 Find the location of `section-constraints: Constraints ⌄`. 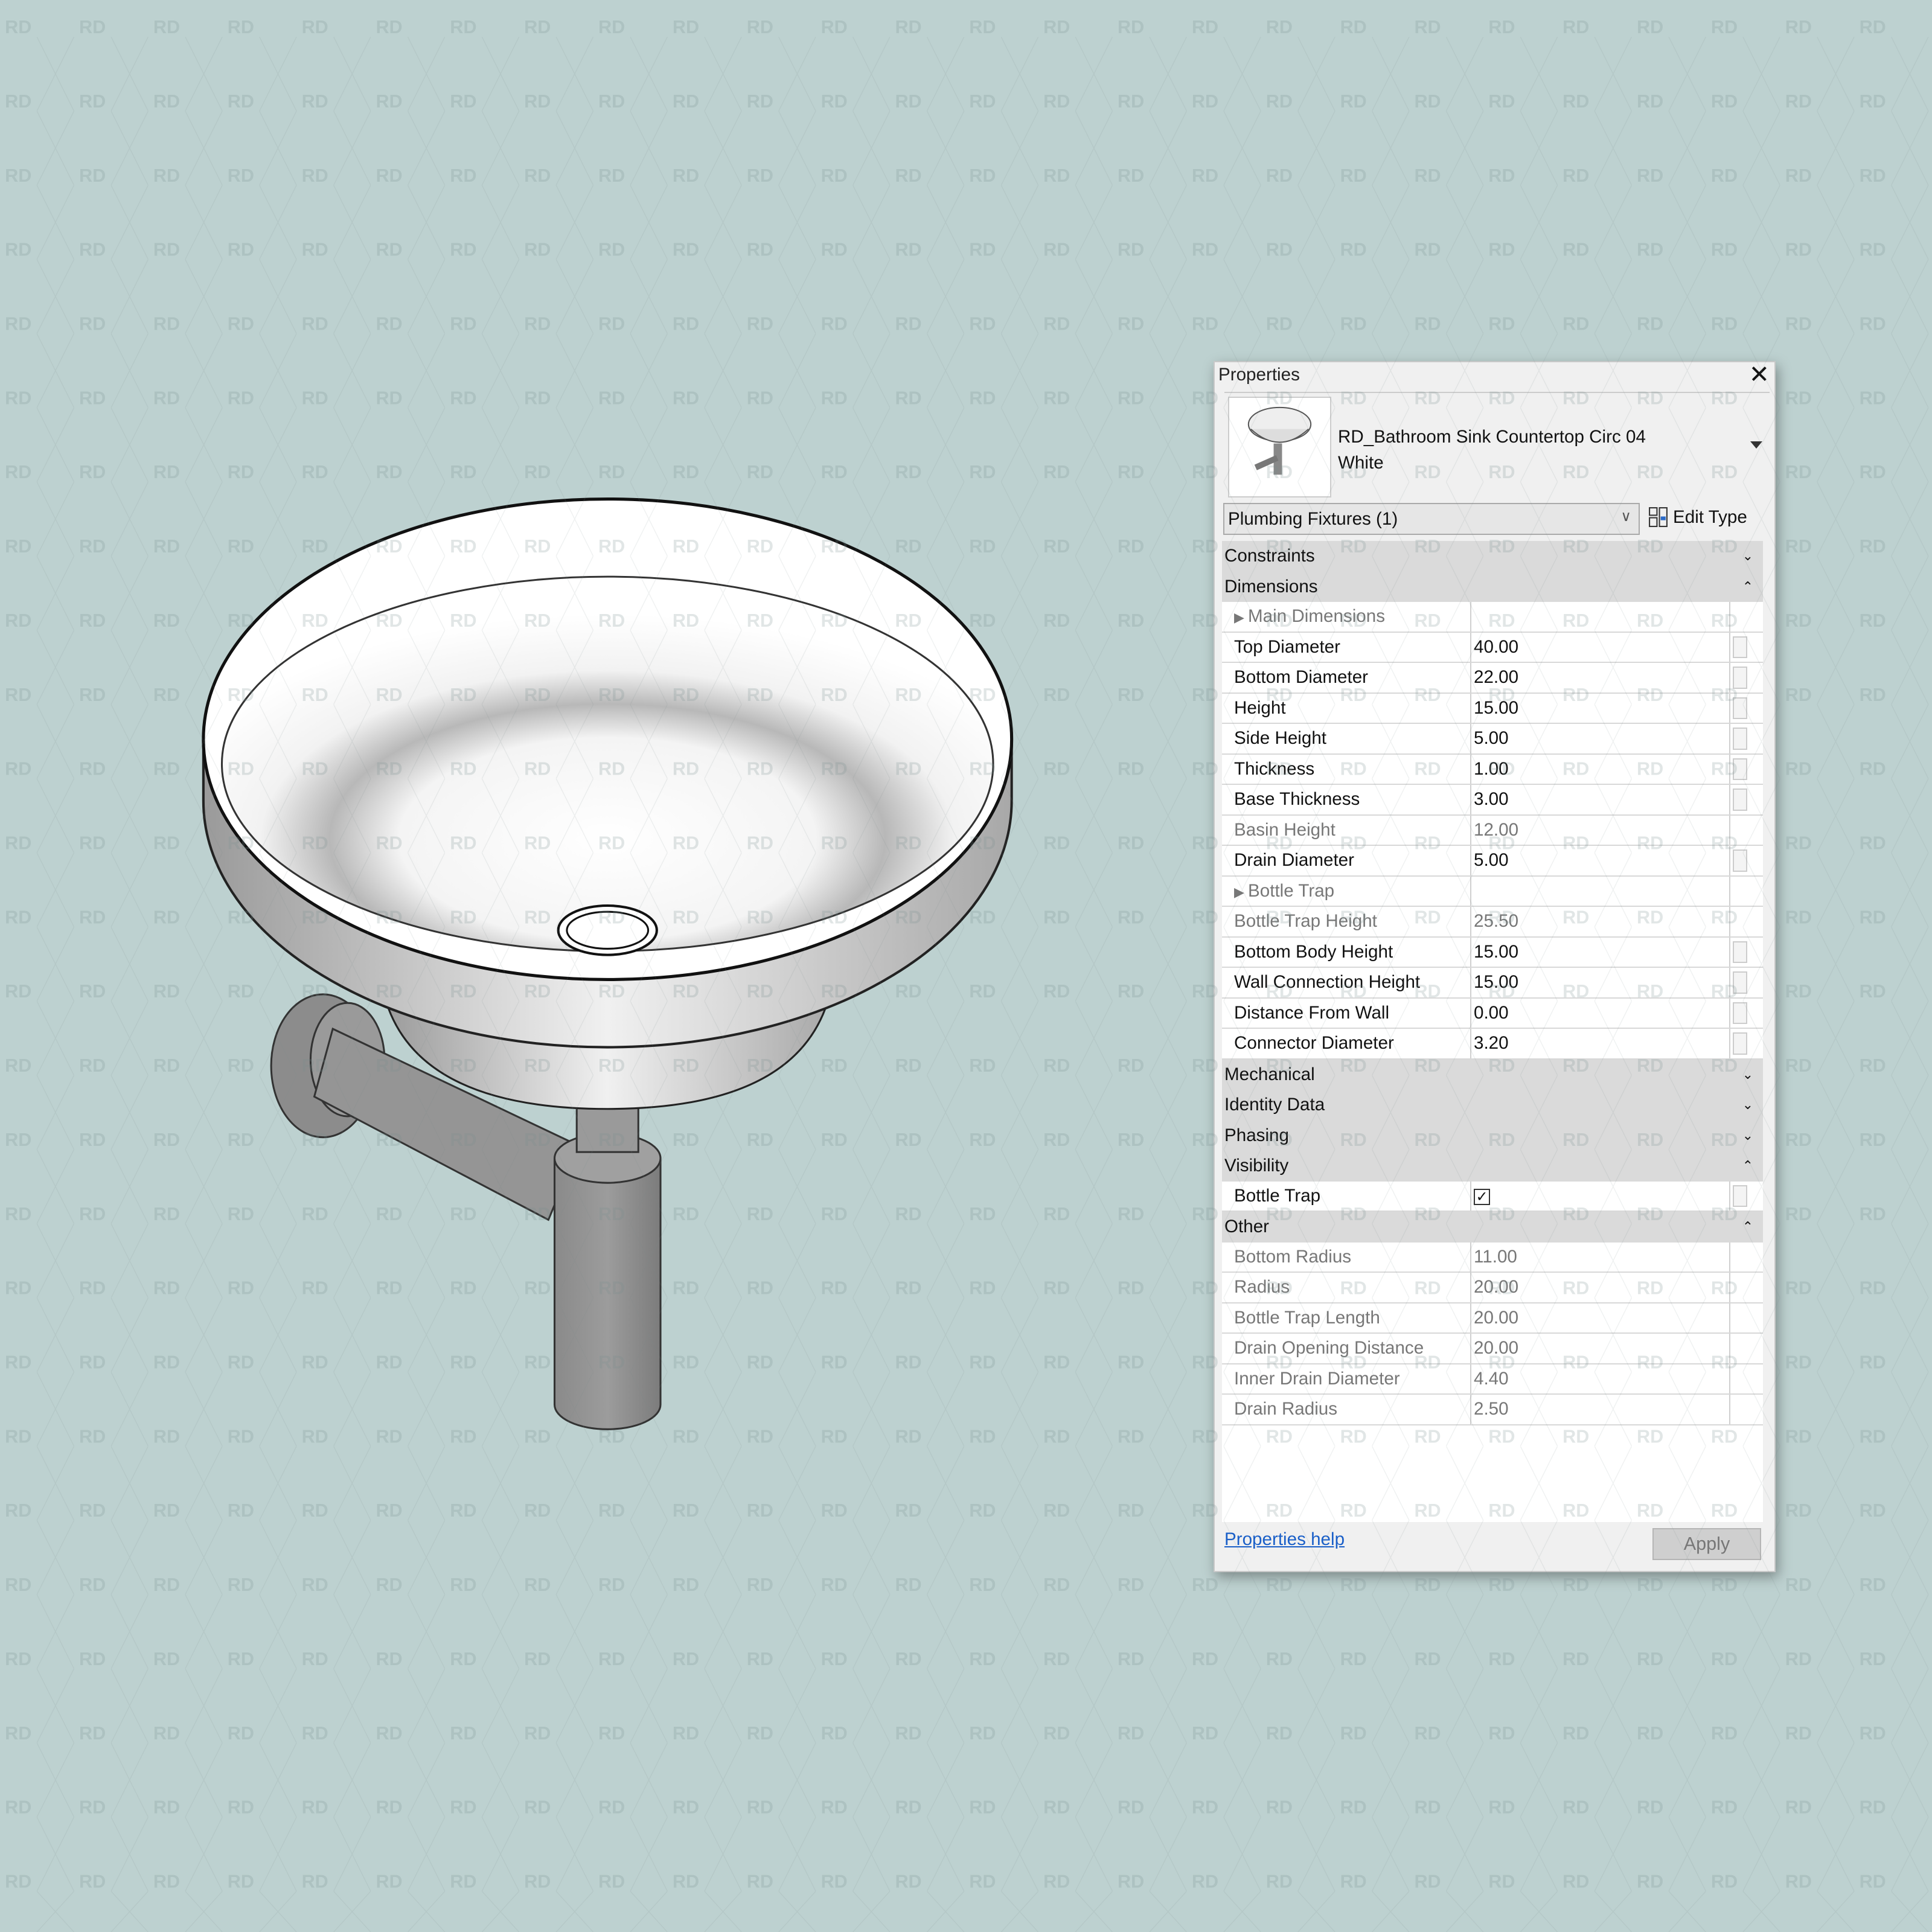

section-constraints: Constraints ⌄ is located at coordinates (1492, 556).